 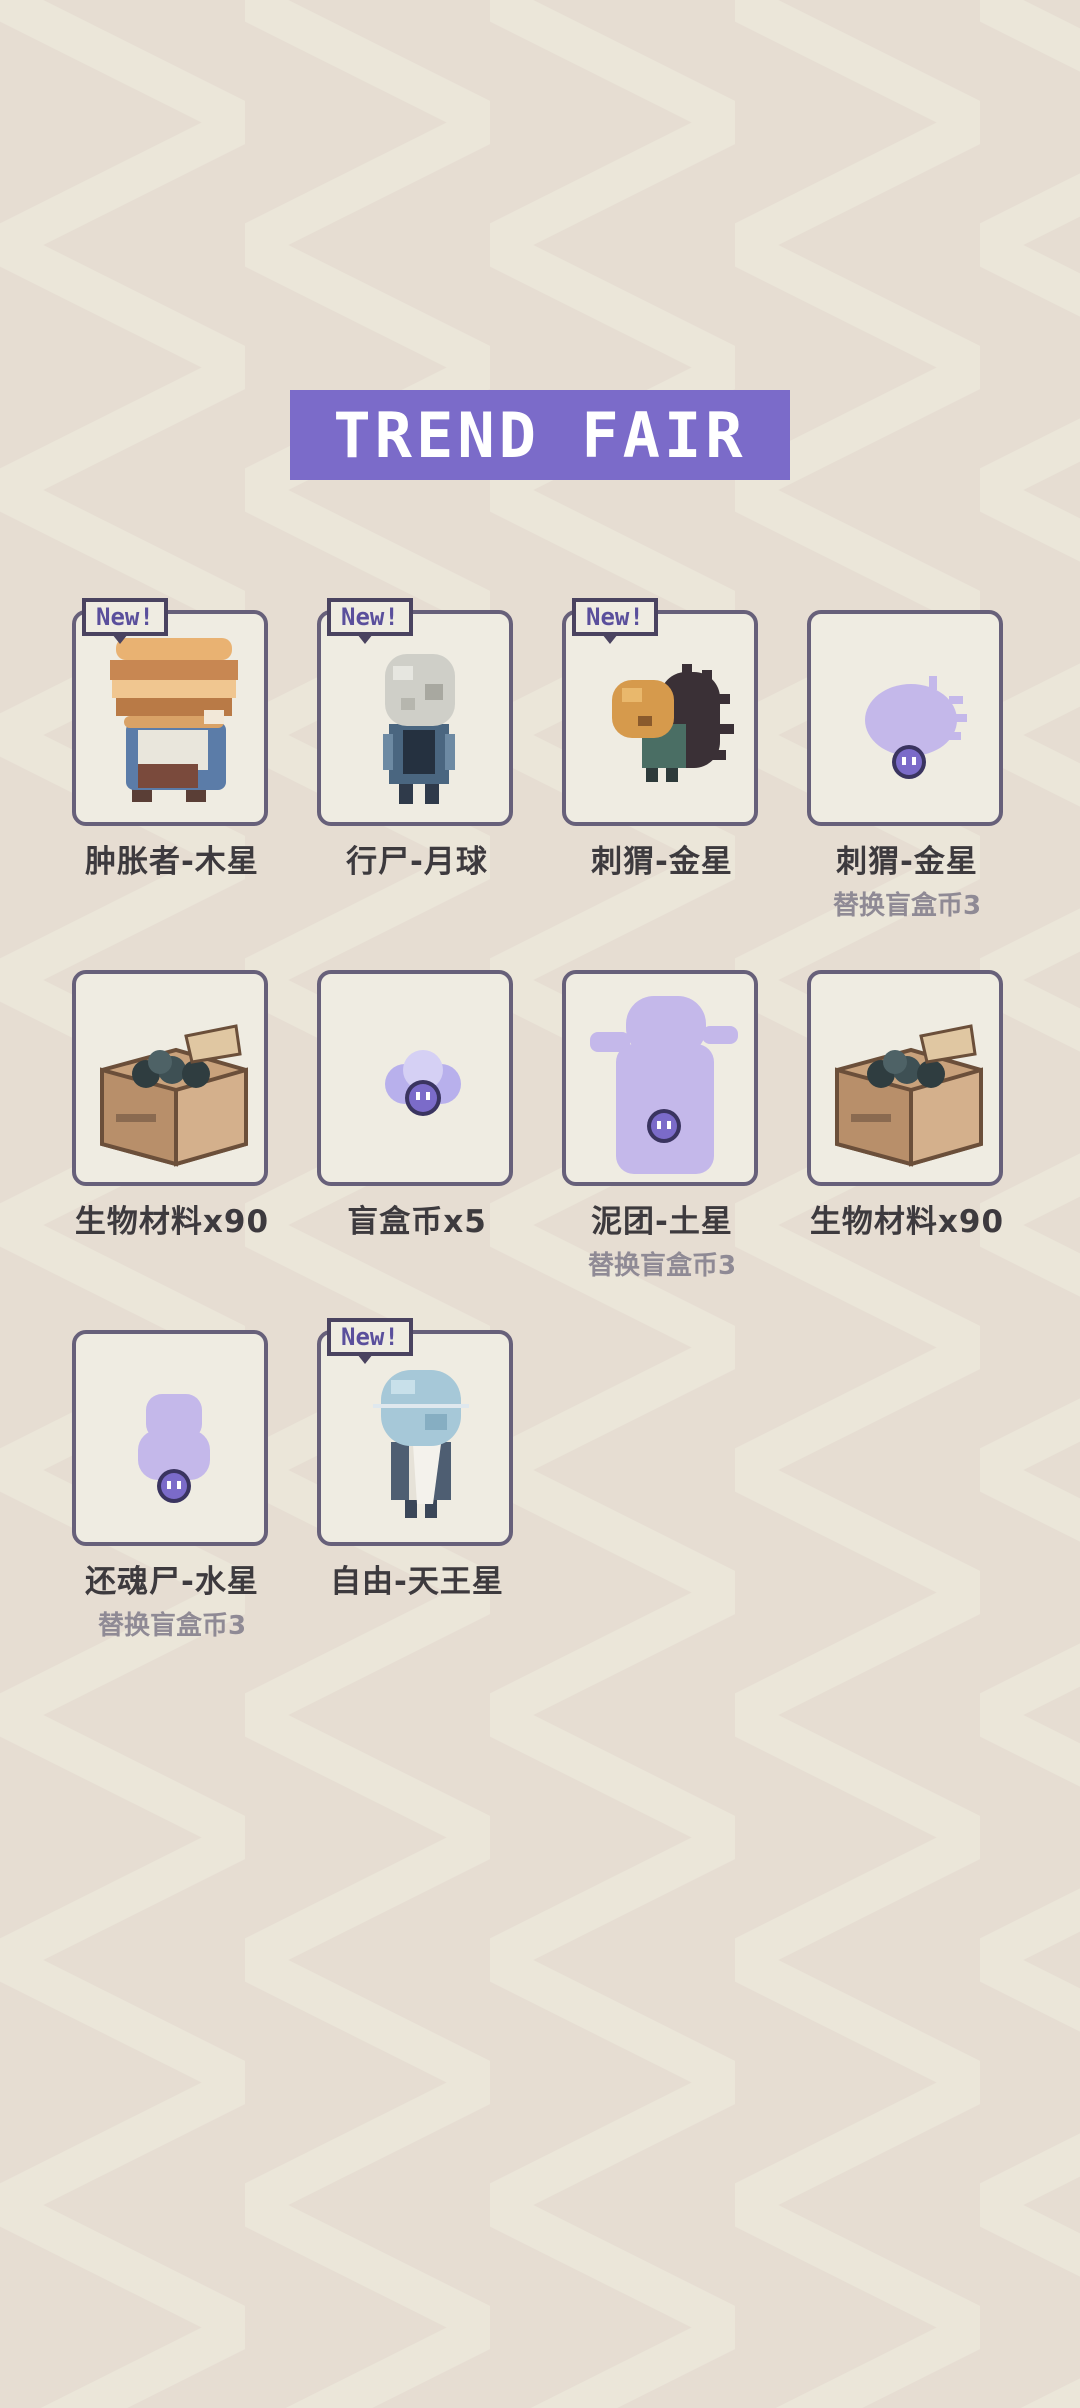 I want to click on item-cell: 刺猬-金星 替换盲盒币3, so click(x=907, y=766).